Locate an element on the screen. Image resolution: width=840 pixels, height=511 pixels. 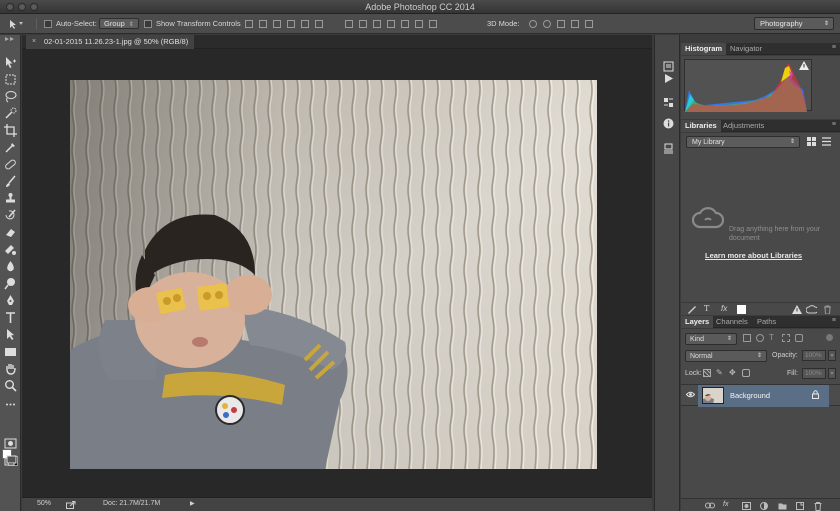
auto-align-icon is located at coordinates (433, 23).